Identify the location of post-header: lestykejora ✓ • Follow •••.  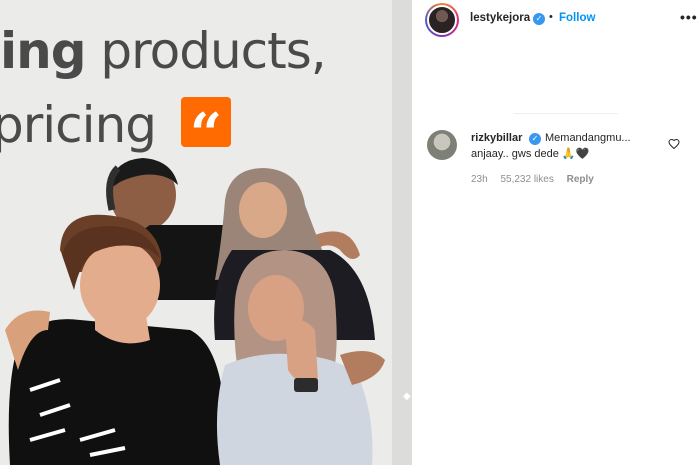
(556, 20).